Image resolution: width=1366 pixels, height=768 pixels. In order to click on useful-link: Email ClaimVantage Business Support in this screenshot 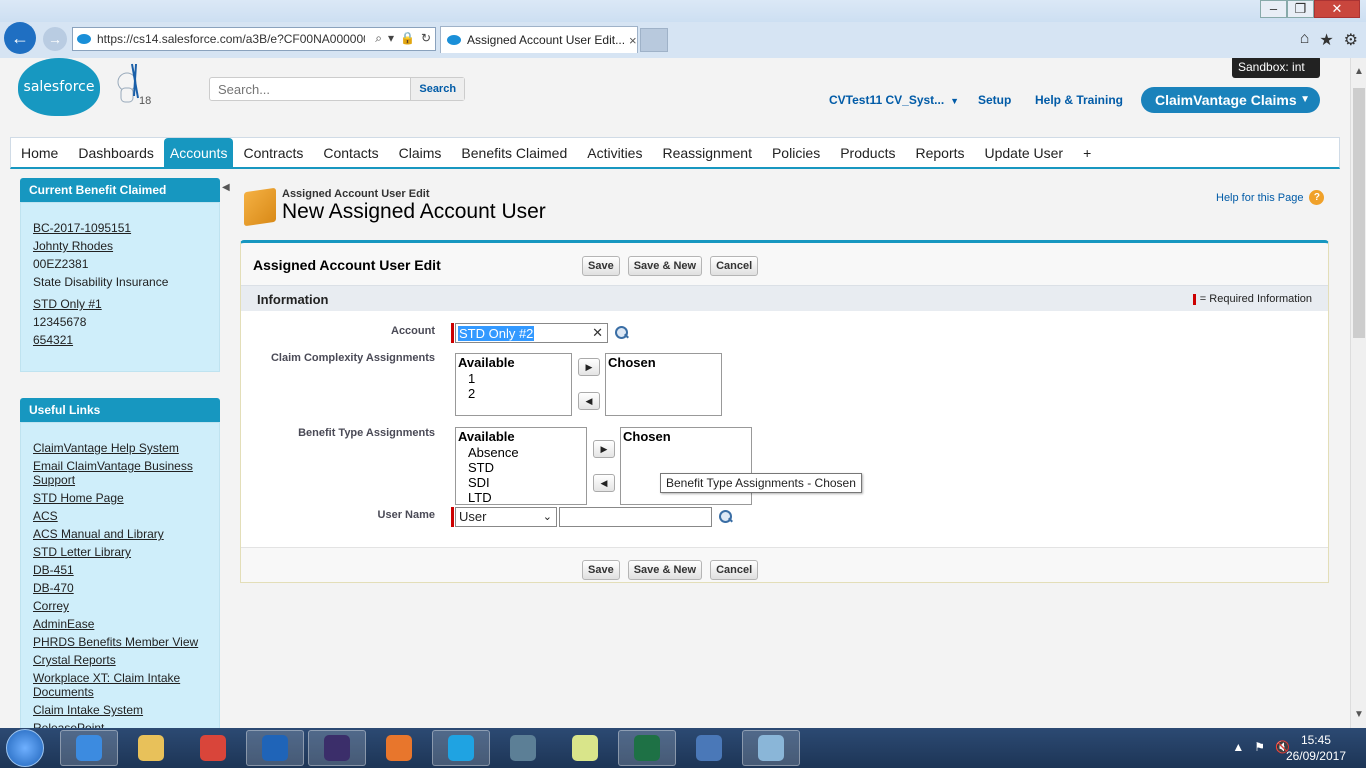, I will do `click(120, 473)`.